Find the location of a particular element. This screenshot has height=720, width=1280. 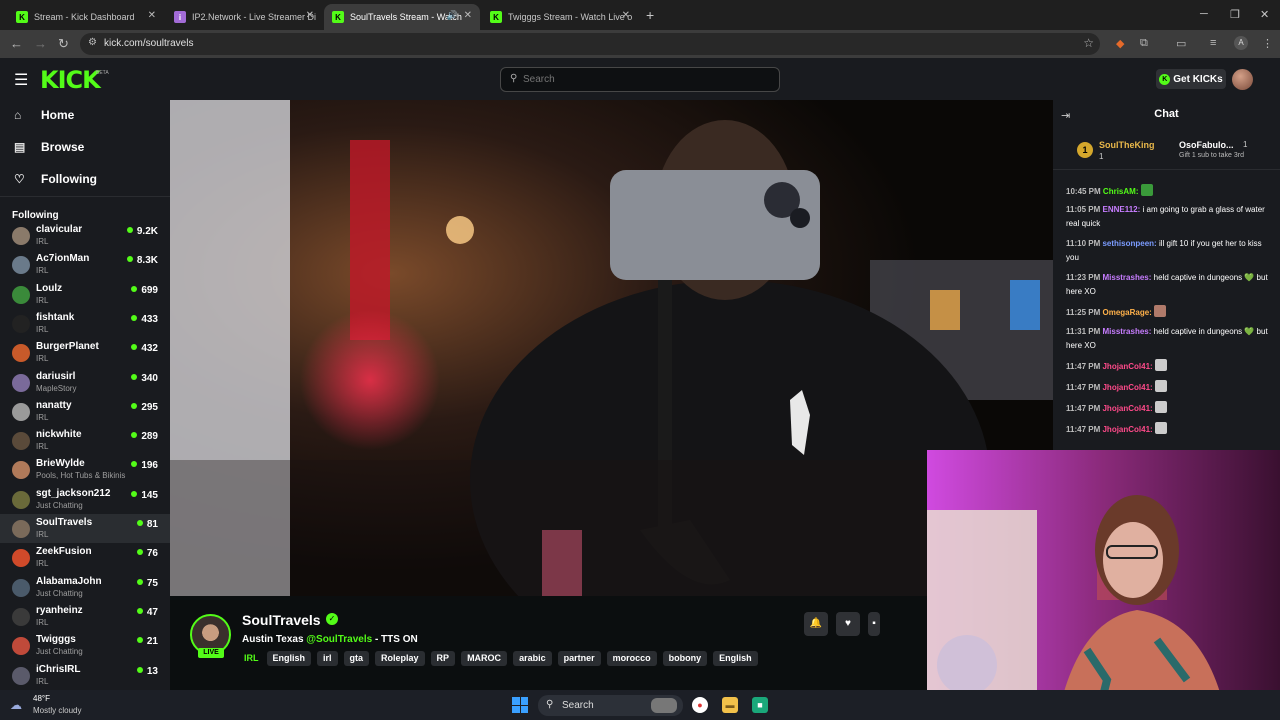

stream-tag: RP is located at coordinates (443, 658).